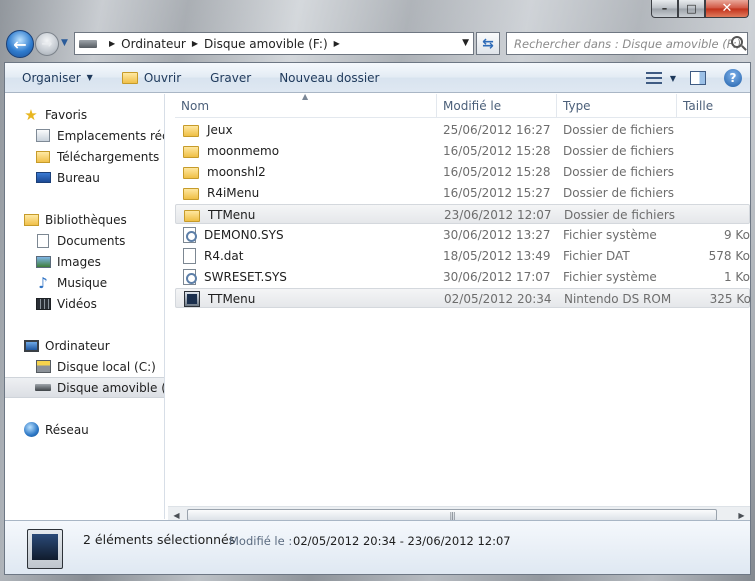 This screenshot has width=755, height=581. Describe the element at coordinates (472, 106) in the screenshot. I see `column-modified-label: Modifié le` at that location.